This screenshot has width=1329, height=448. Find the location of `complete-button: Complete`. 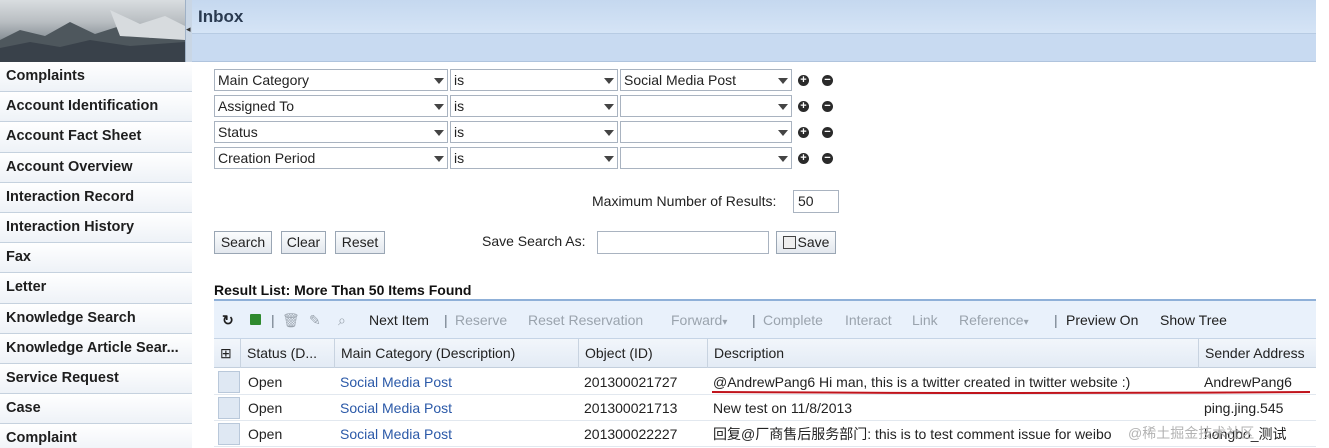

complete-button: Complete is located at coordinates (793, 320).